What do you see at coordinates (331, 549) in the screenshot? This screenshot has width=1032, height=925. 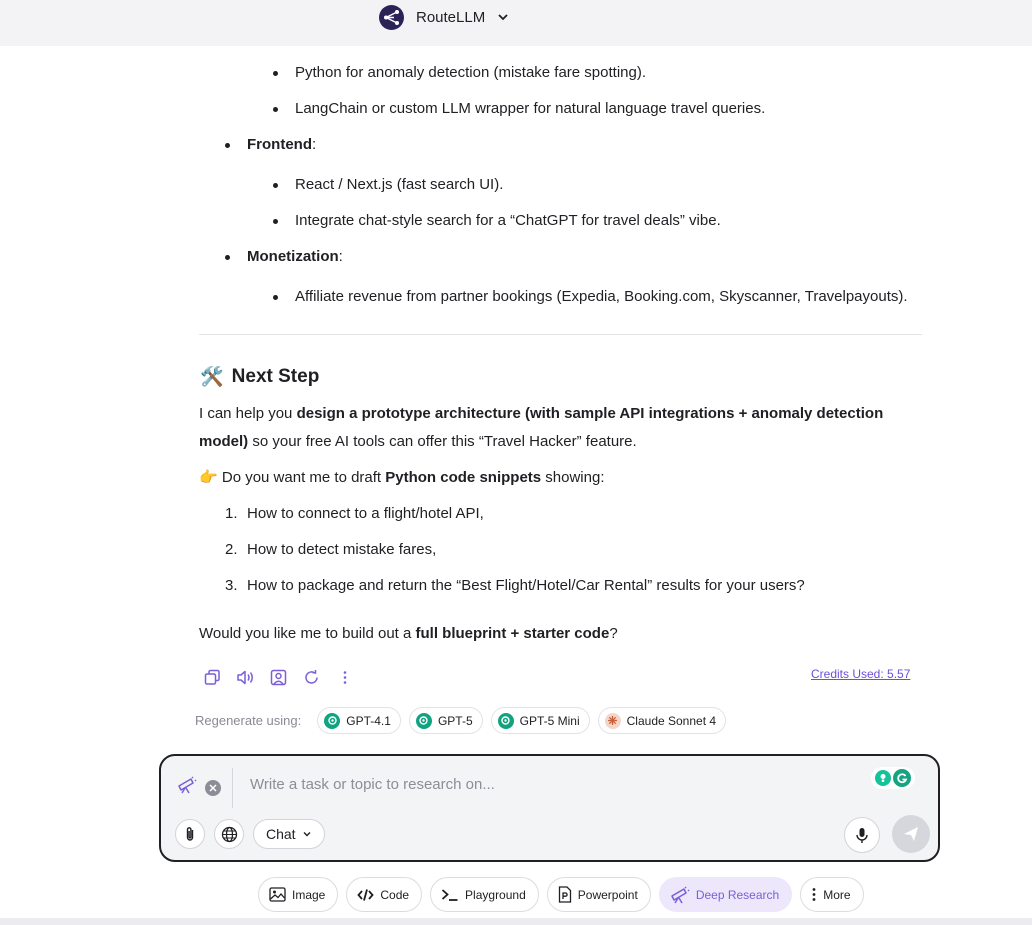 I see `numbered-item: 2. How to detect mistake fares,` at bounding box center [331, 549].